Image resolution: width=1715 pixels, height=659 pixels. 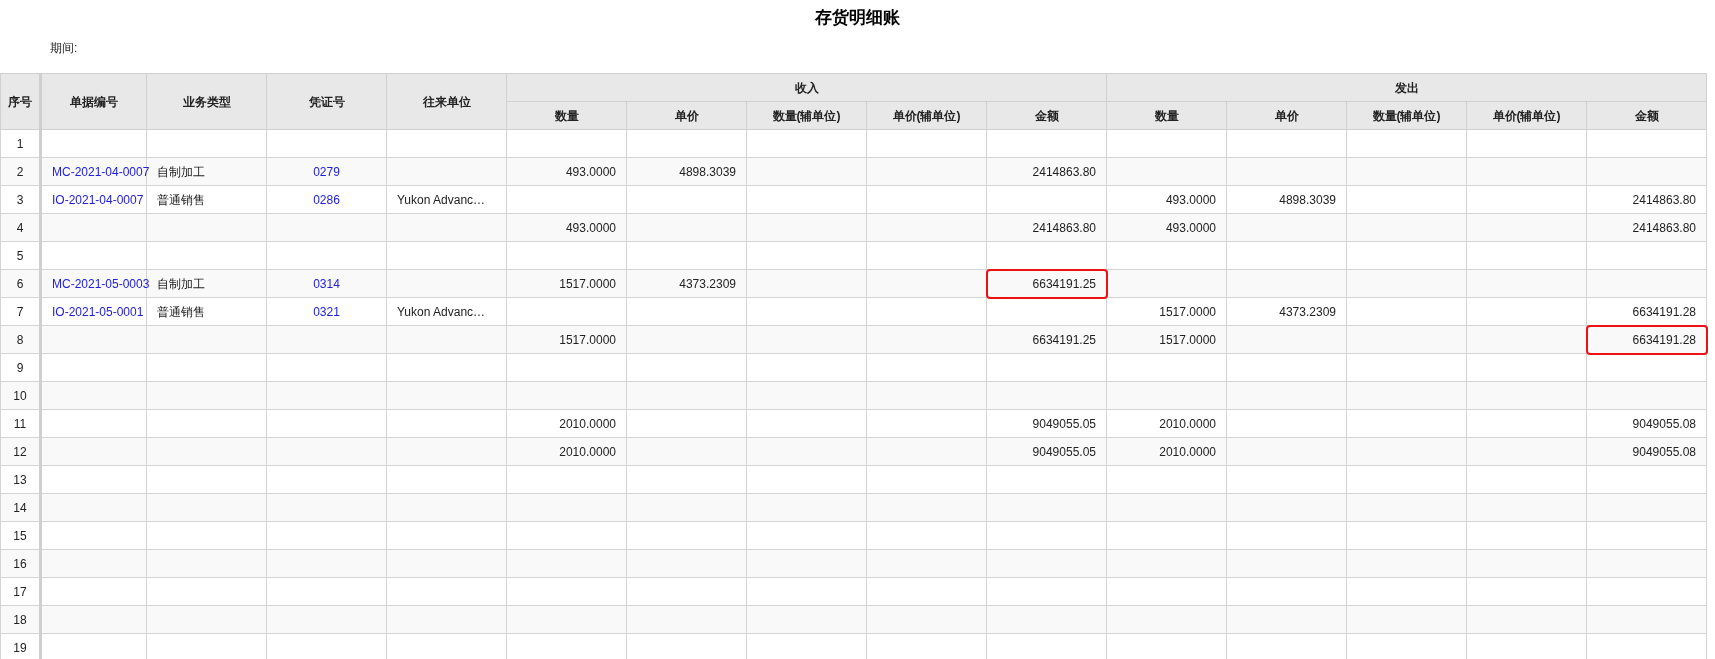 I want to click on row-number: 6, so click(x=20, y=283).